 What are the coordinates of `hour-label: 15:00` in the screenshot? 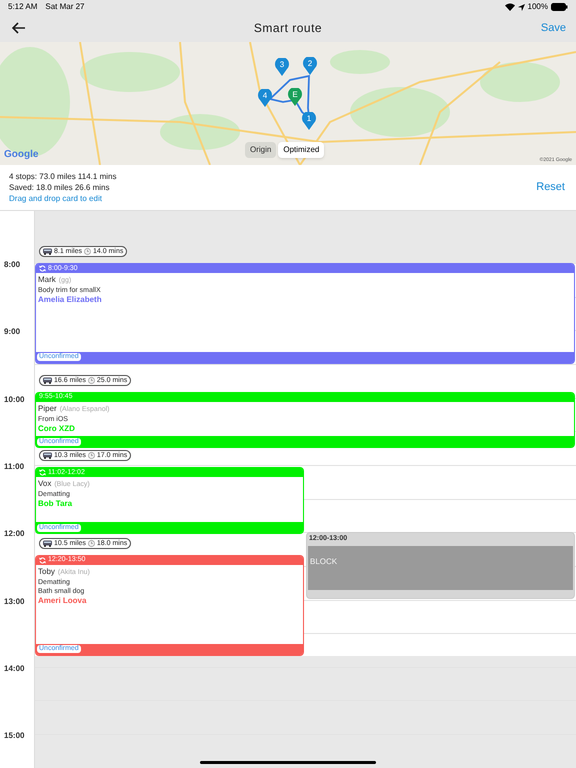 It's located at (14, 736).